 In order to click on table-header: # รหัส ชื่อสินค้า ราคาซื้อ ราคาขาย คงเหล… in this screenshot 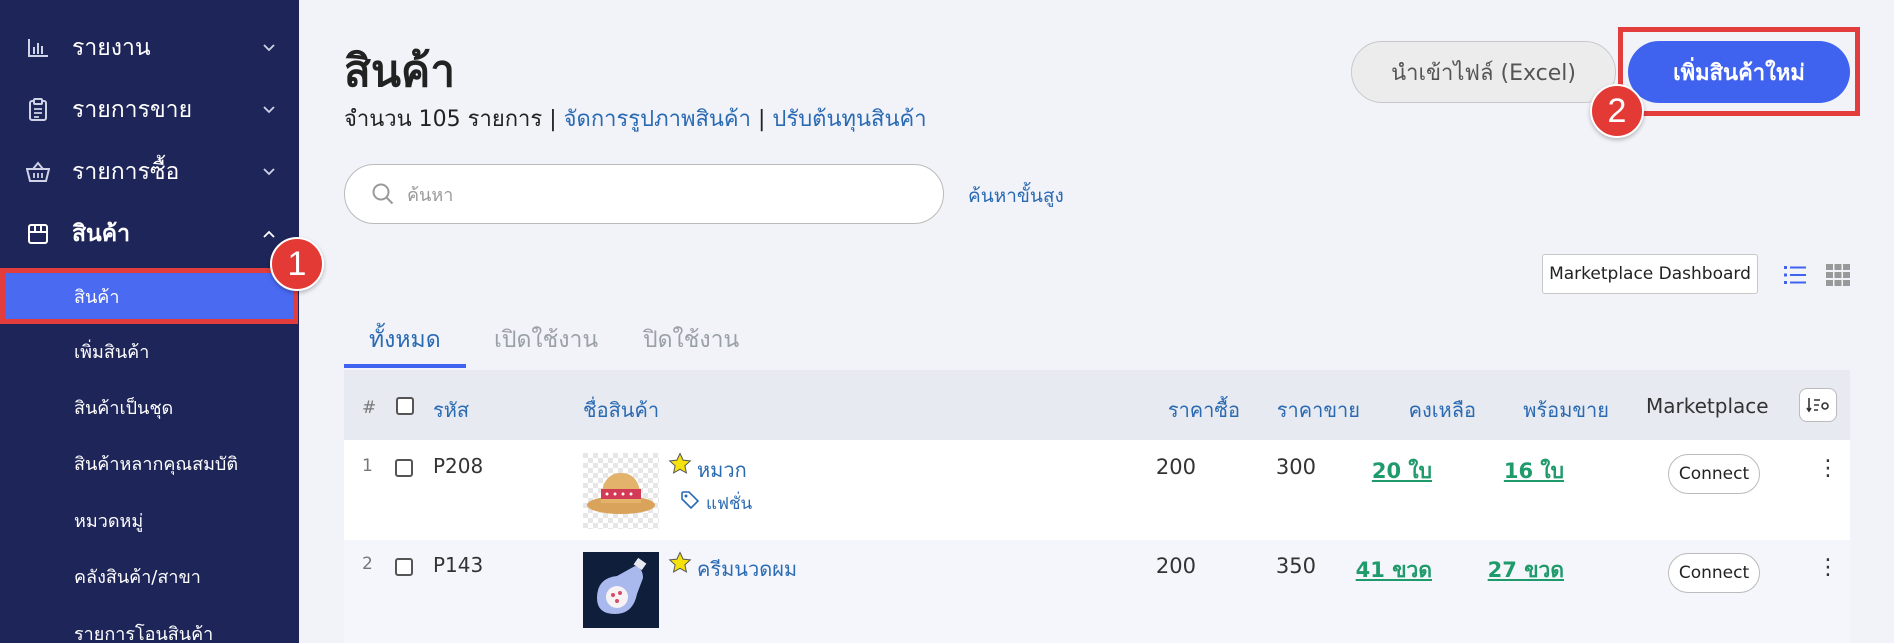, I will do `click(1097, 405)`.